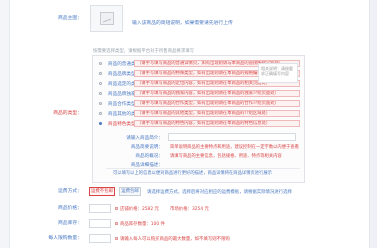 This screenshot has height=248, width=377. I want to click on option-name: 商品品牌独家, so click(122, 94).